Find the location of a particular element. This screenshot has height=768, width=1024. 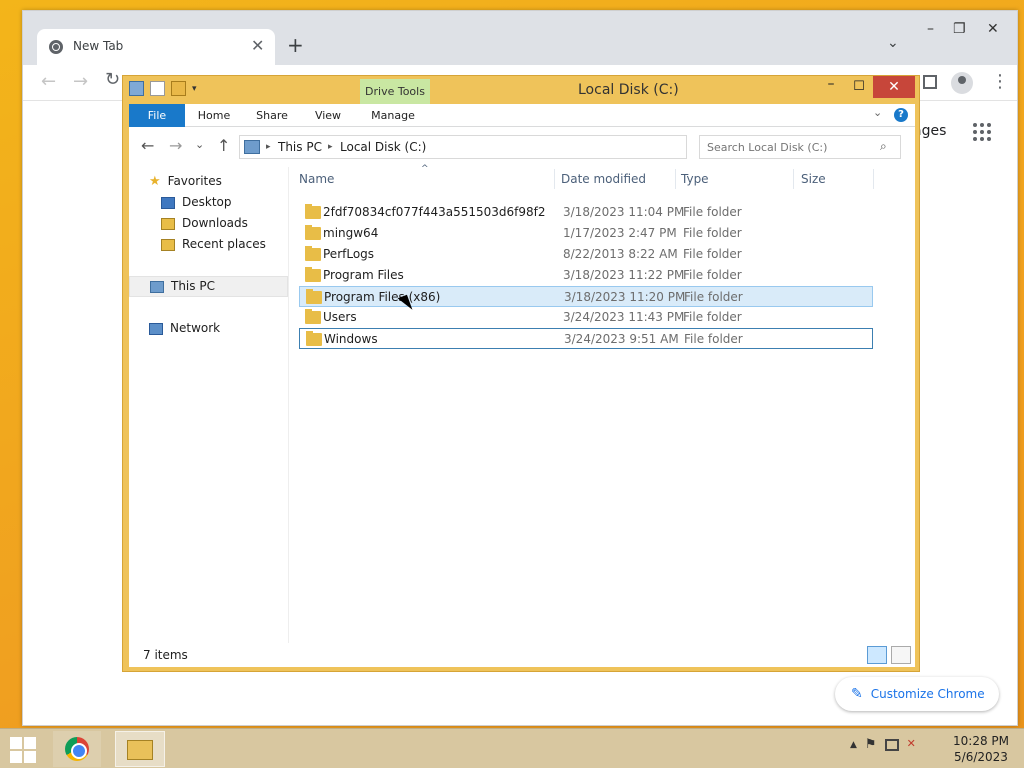

column-name: Name is located at coordinates (316, 179).